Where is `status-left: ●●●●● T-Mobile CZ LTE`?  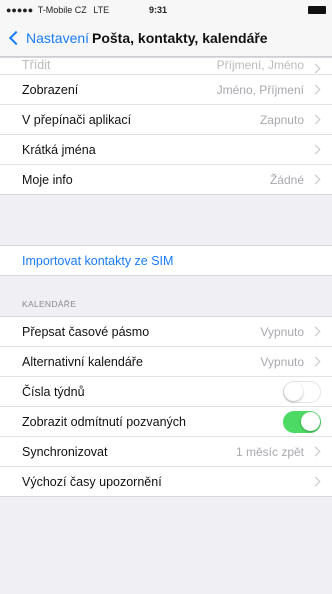 status-left: ●●●●● T-Mobile CZ LTE is located at coordinates (57, 10).